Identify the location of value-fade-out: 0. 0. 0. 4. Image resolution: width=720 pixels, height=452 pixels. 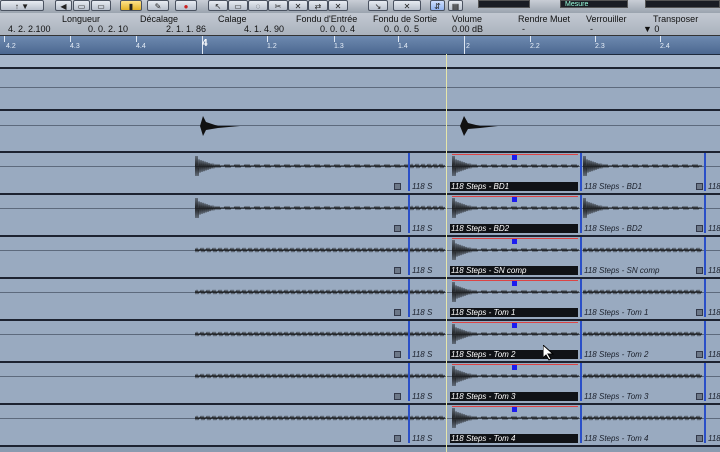
(337, 29).